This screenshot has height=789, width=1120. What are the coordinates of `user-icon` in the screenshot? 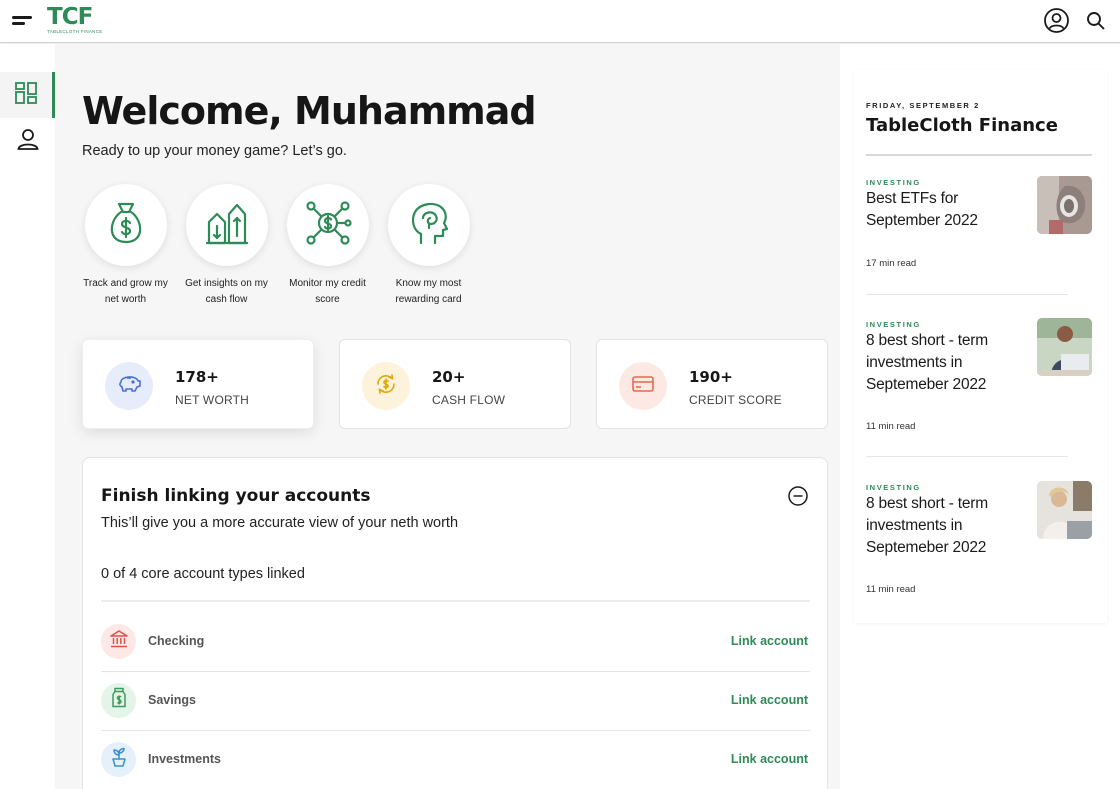 It's located at (28, 141).